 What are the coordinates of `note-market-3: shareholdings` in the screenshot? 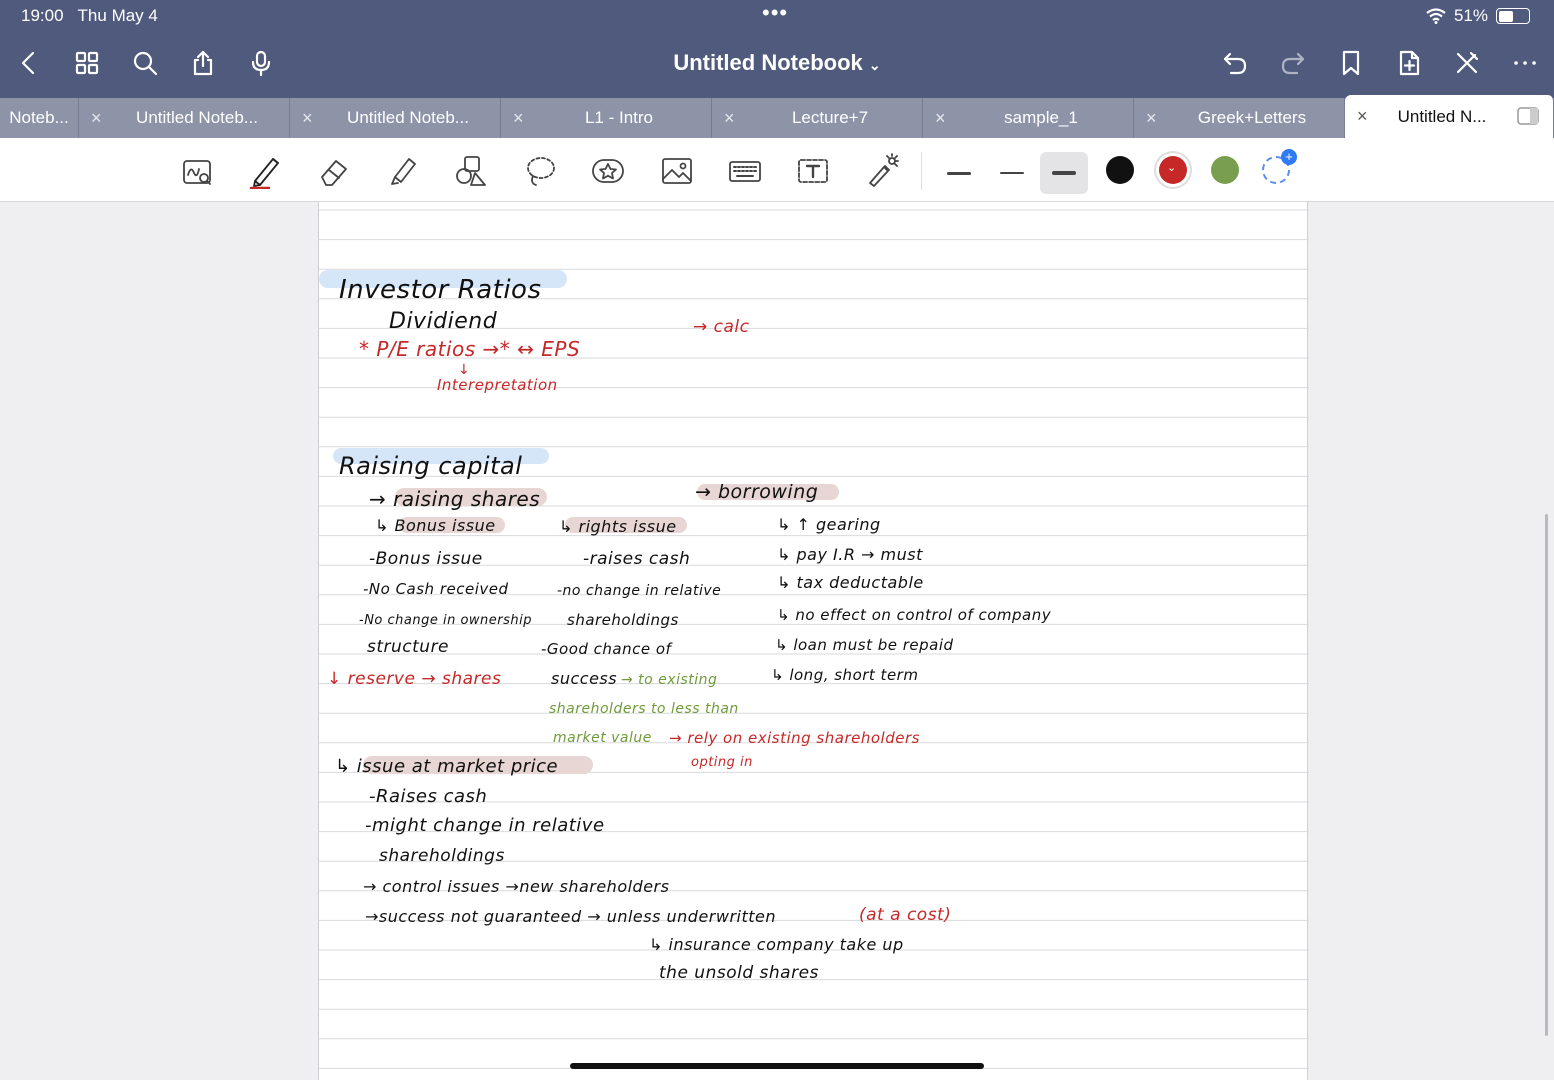 It's located at (442, 856).